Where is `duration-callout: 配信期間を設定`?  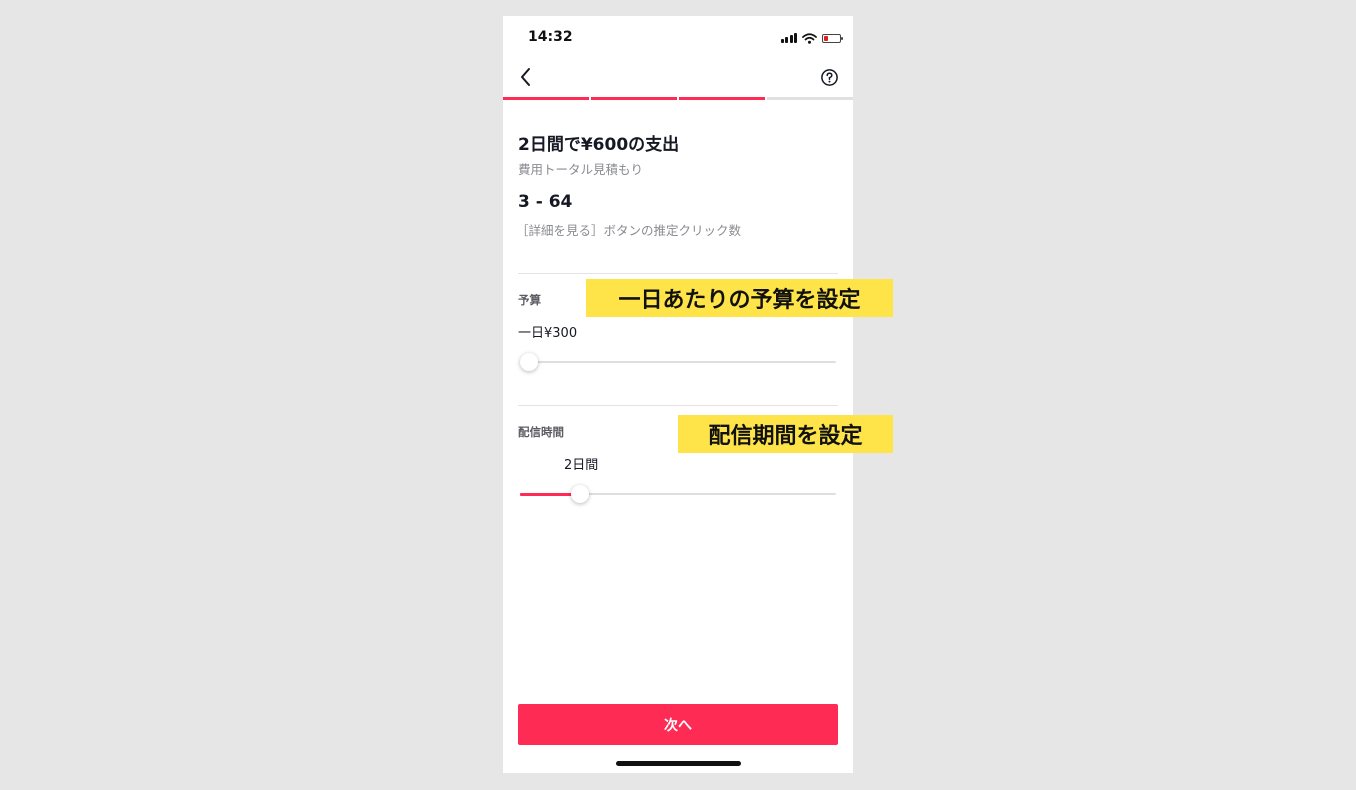
duration-callout: 配信期間を設定 is located at coordinates (785, 434).